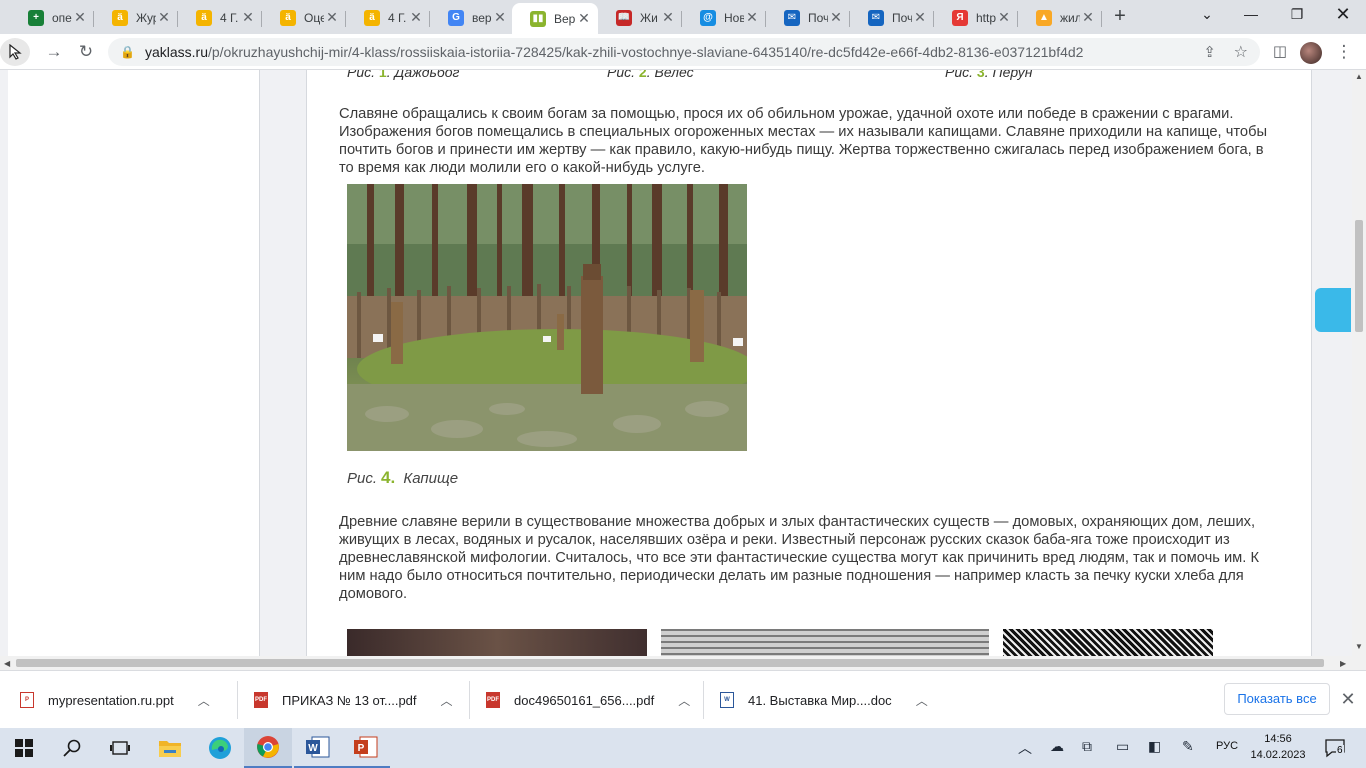 This screenshot has width=1366, height=768. I want to click on tab-search-chevron-icon: ⌄, so click(1207, 15).